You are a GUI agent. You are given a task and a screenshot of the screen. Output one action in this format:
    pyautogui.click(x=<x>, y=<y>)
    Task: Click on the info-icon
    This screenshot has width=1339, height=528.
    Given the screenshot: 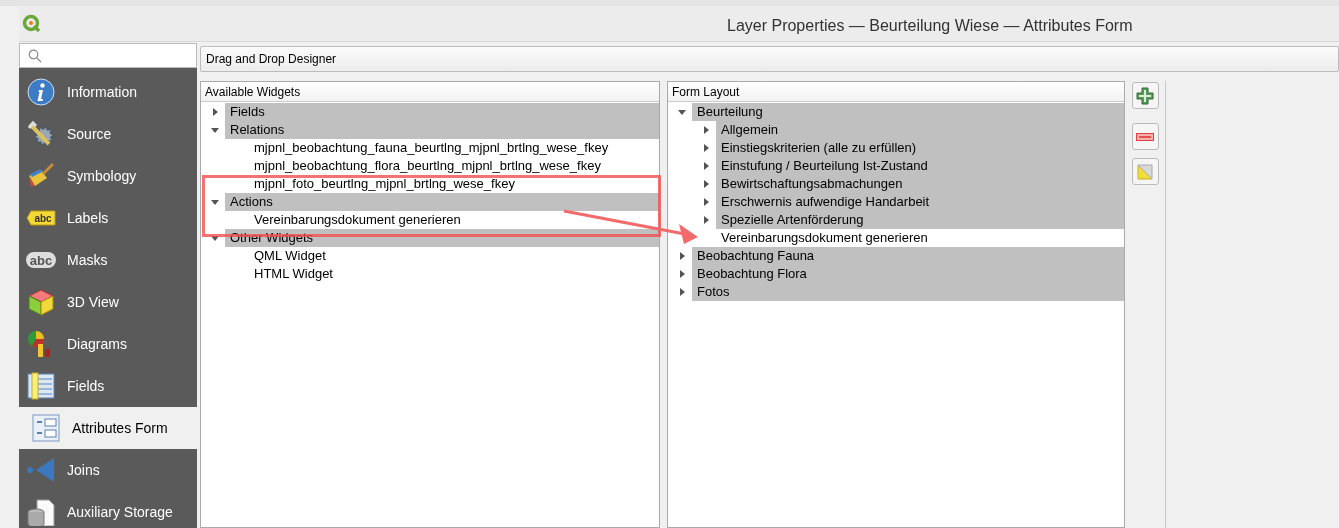 What is the action you would take?
    pyautogui.click(x=41, y=92)
    